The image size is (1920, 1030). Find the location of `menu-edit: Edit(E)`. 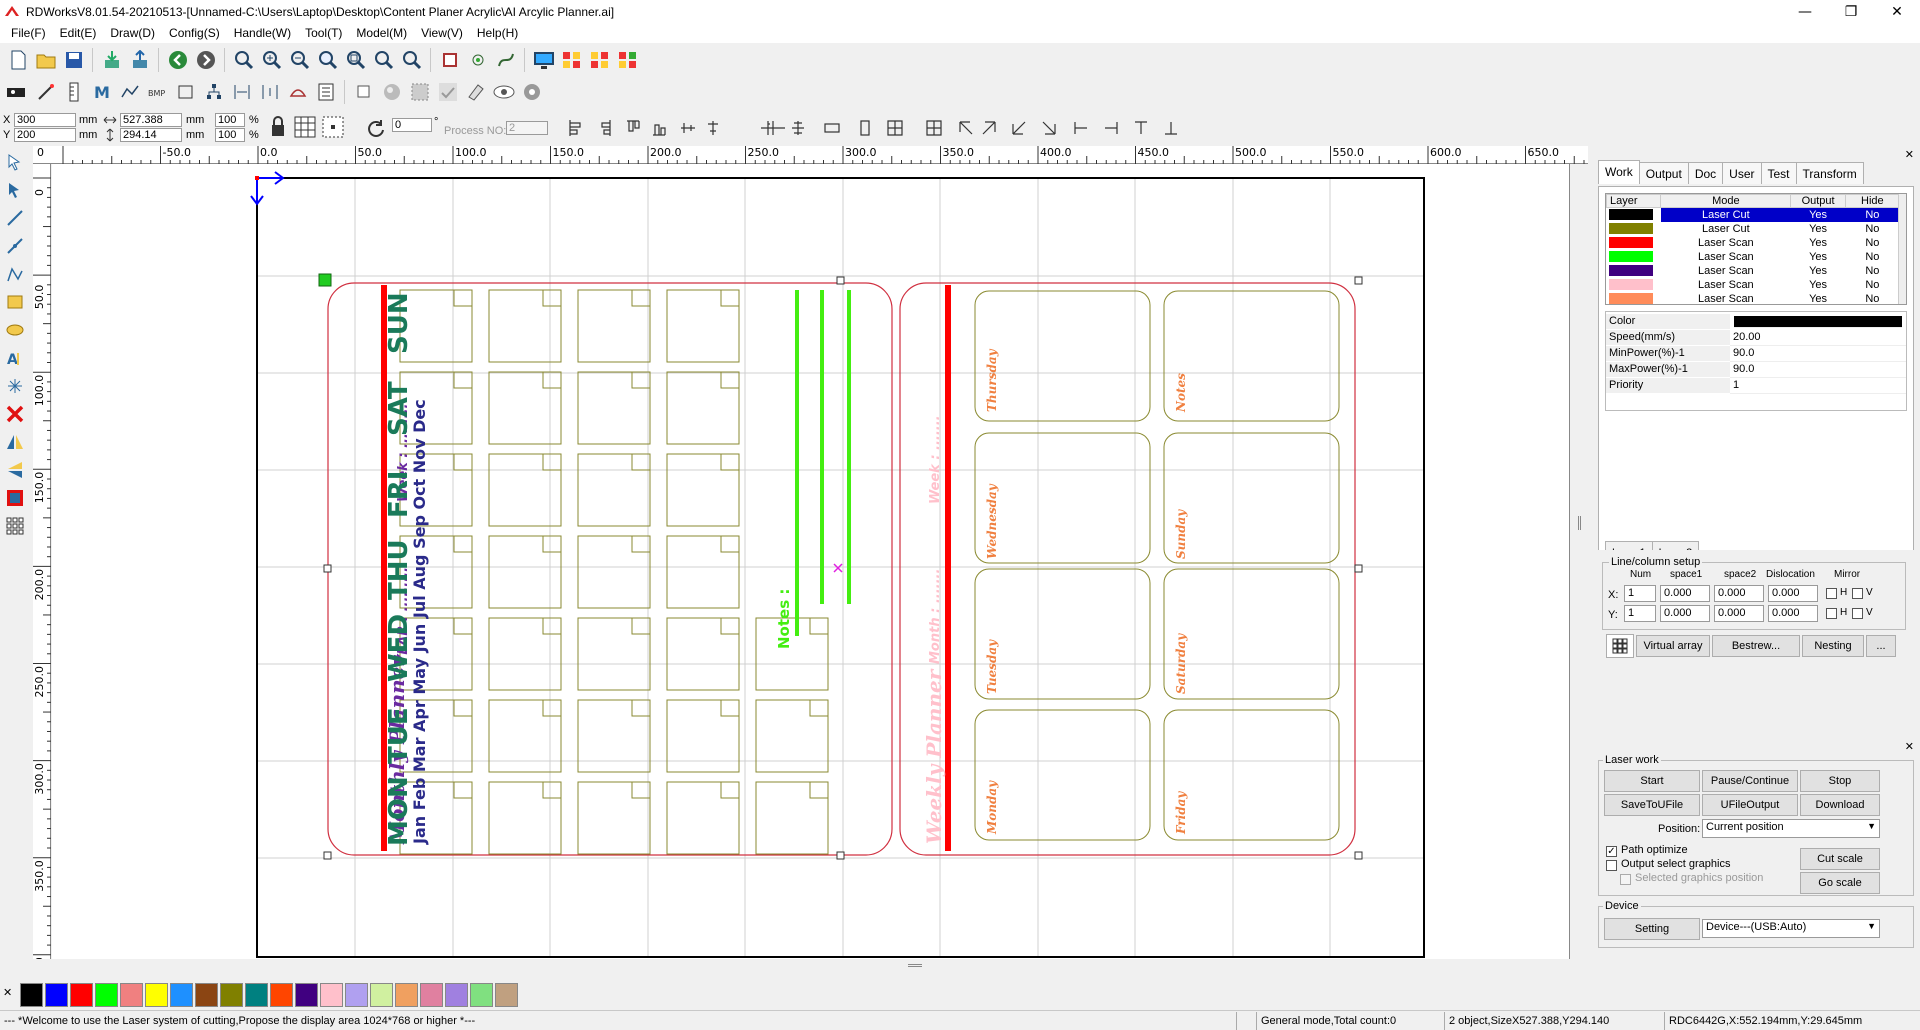

menu-edit: Edit(E) is located at coordinates (78, 33).